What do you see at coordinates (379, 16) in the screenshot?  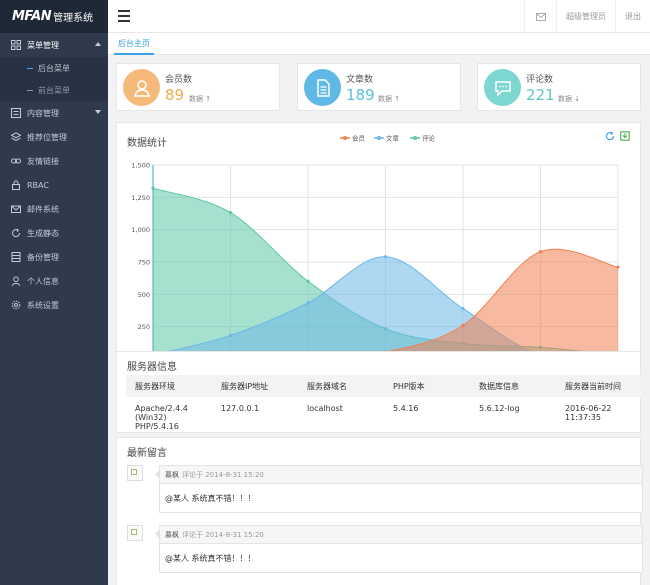 I see `top-header: 超级管理员 退出` at bounding box center [379, 16].